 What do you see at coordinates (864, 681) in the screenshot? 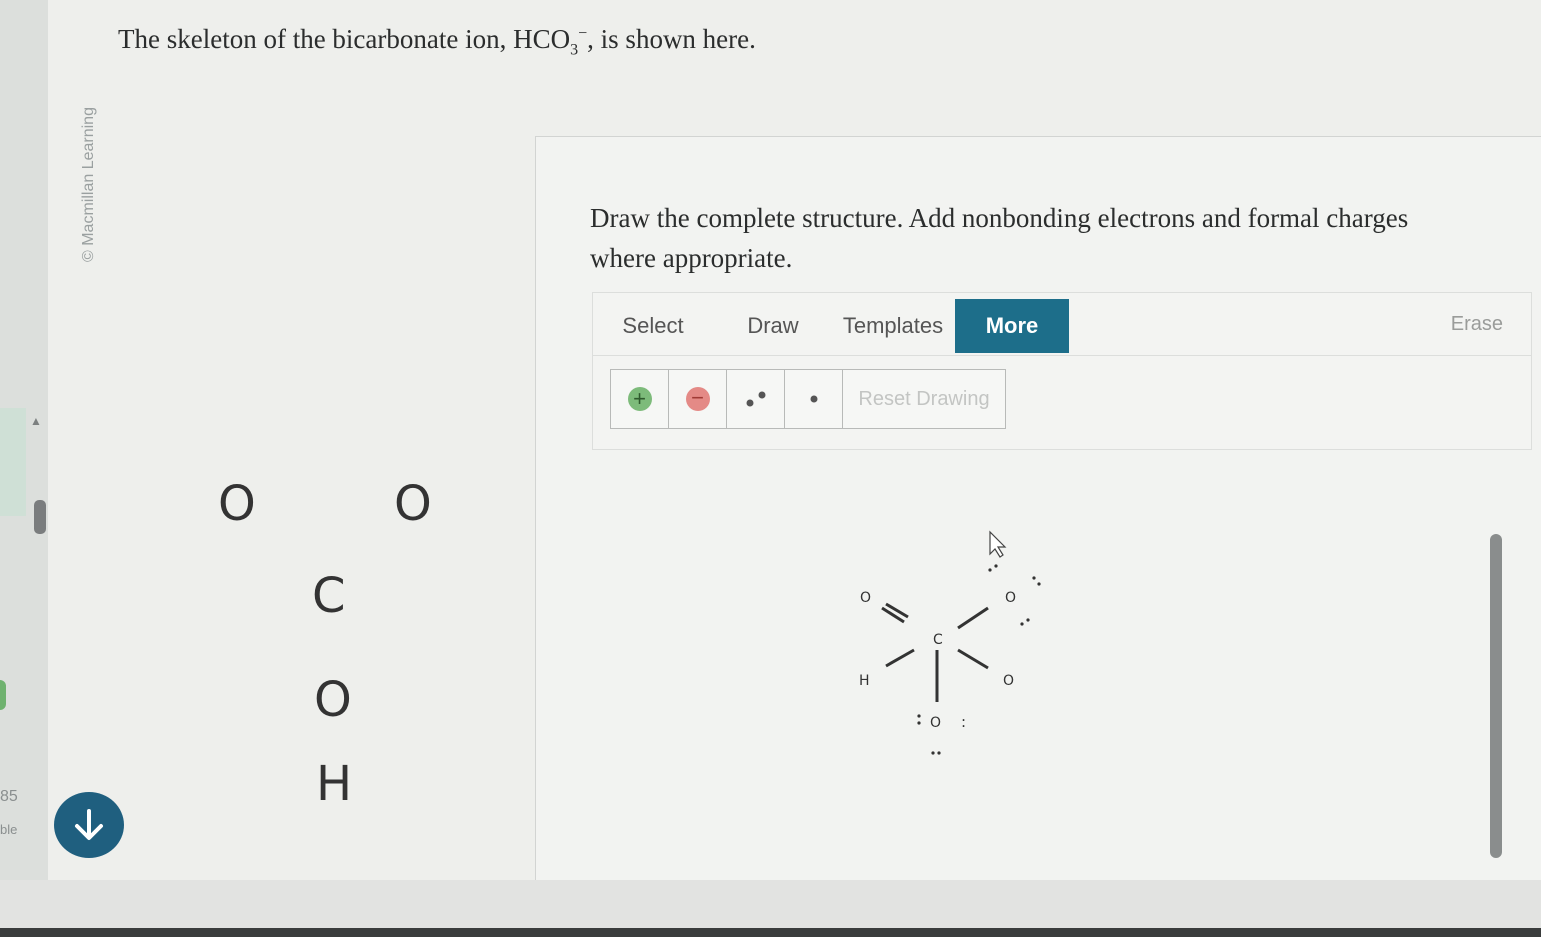
I see `drawn-atom-h: H` at bounding box center [864, 681].